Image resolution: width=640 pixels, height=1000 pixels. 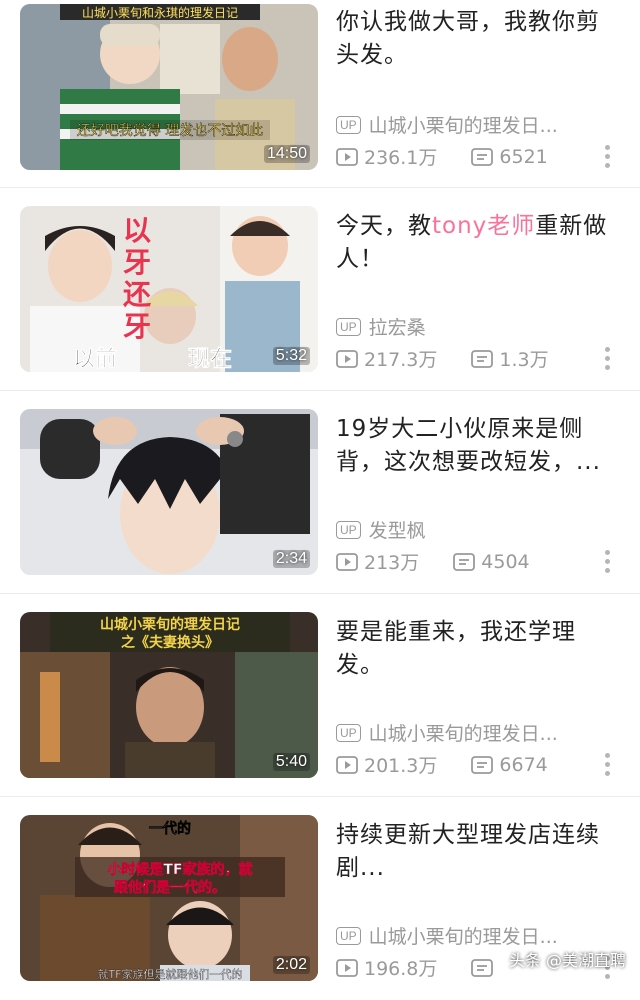 I want to click on duration-label: 5:40, so click(x=291, y=762).